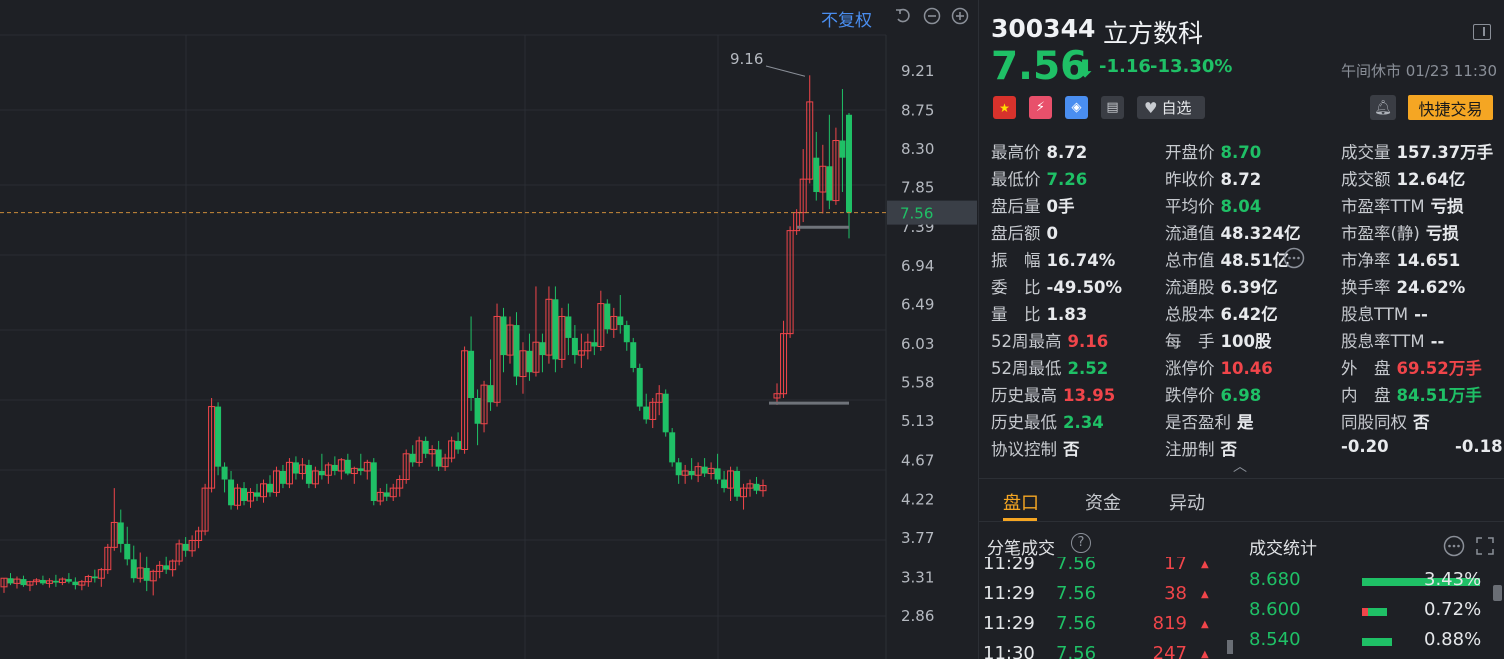 The height and width of the screenshot is (659, 1504). What do you see at coordinates (903, 16) in the screenshot?
I see `reset-icon` at bounding box center [903, 16].